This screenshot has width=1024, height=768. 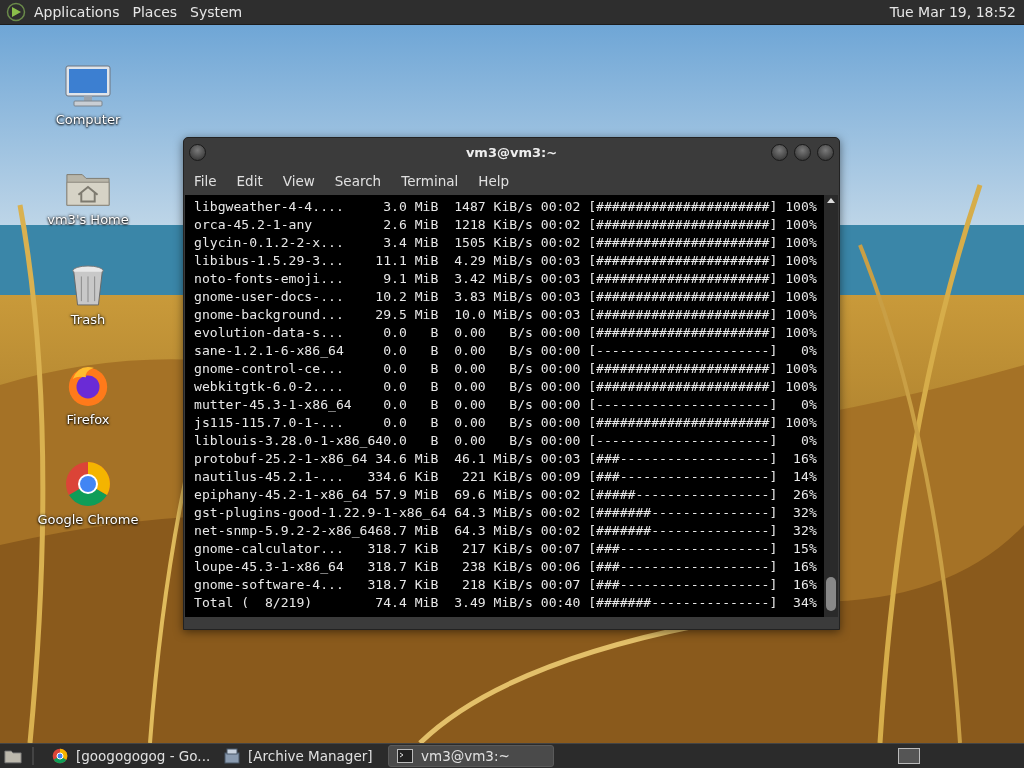 I want to click on terminal-line: libgweather-4-4.... 3.0 MiB 1487 KiB/s 00:02 [######################] 100%, so click(x=505, y=207).